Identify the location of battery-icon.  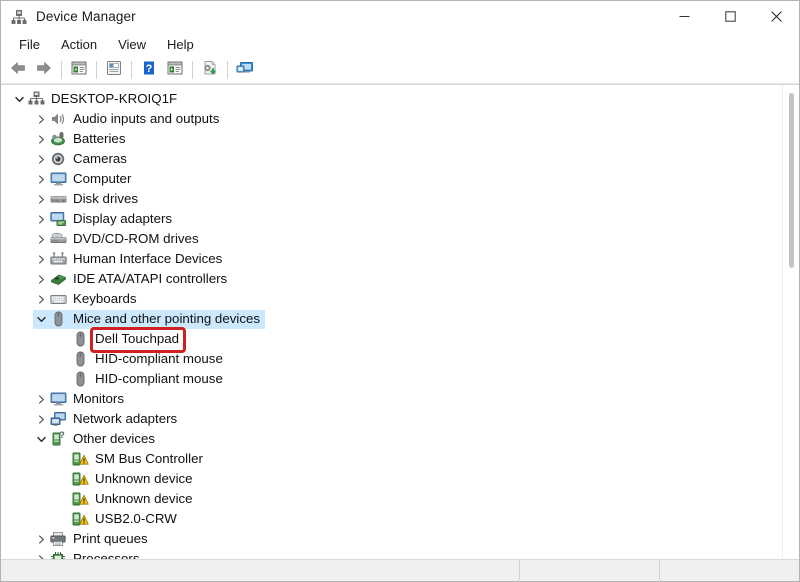
(58, 139).